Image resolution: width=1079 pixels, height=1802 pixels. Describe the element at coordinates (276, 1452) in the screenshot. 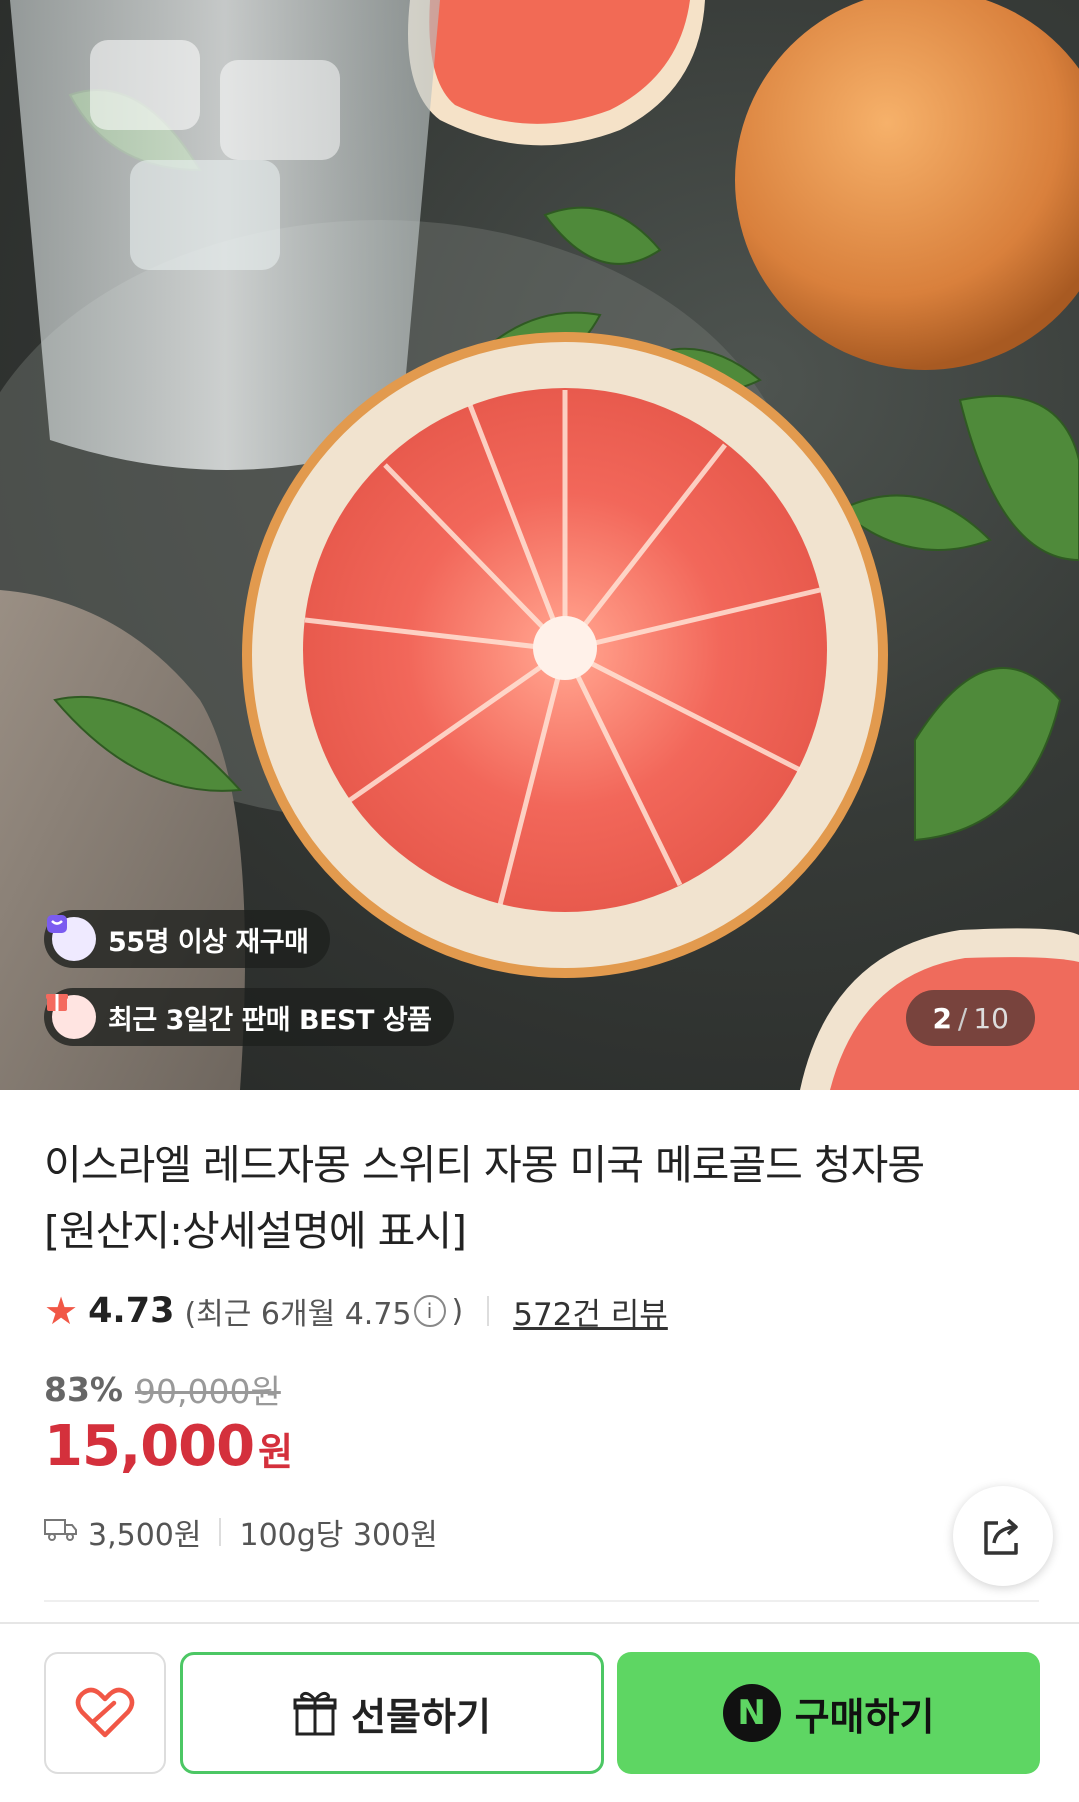

I see `sale-price-unit: 원` at that location.